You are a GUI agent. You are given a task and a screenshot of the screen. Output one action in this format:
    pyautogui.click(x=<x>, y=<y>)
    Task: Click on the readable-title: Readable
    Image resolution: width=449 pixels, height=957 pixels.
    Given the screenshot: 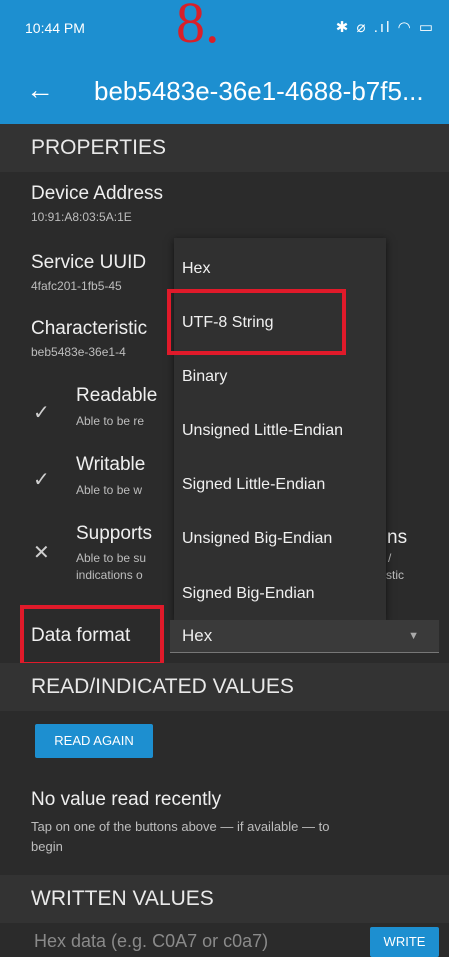 What is the action you would take?
    pyautogui.click(x=117, y=395)
    